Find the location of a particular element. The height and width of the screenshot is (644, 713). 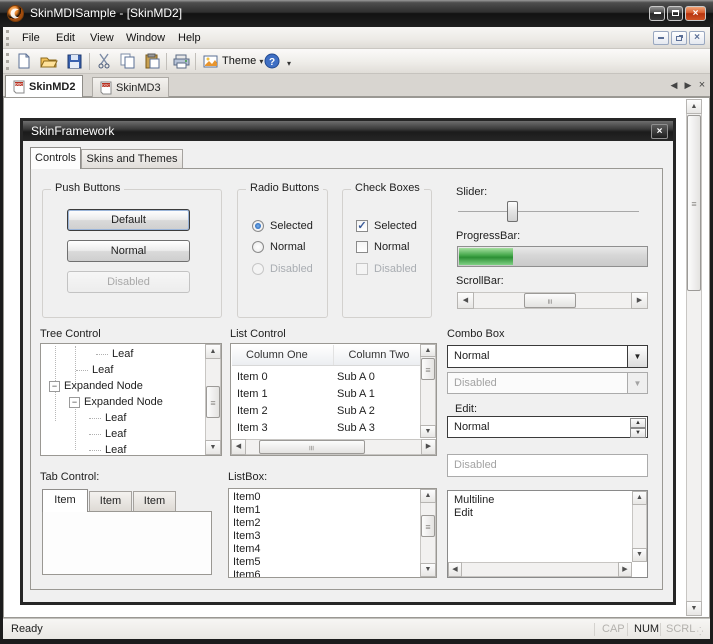

paste-button is located at coordinates (152, 61).